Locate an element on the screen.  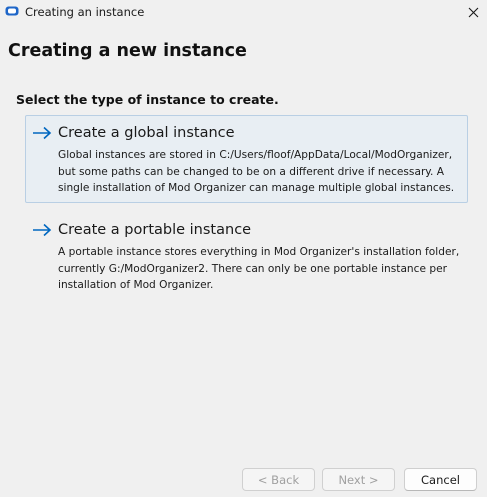
window-title: Creating an instance is located at coordinates (85, 12).